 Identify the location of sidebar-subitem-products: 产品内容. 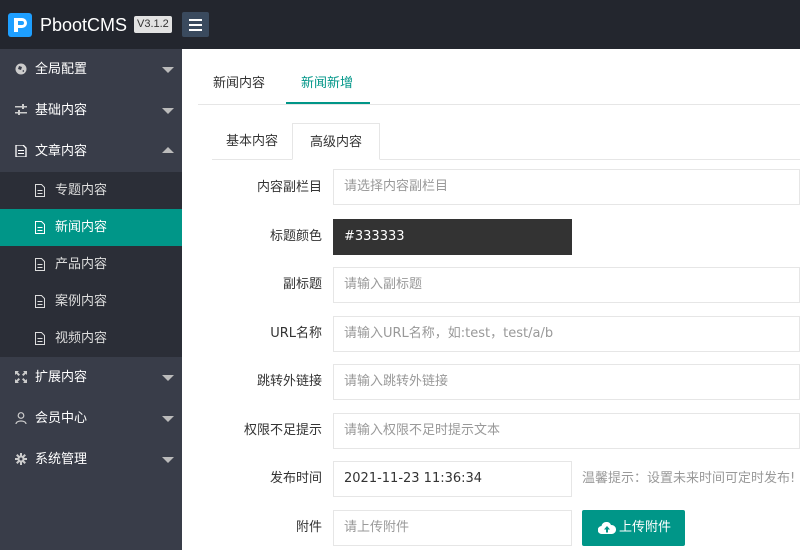
(91, 264).